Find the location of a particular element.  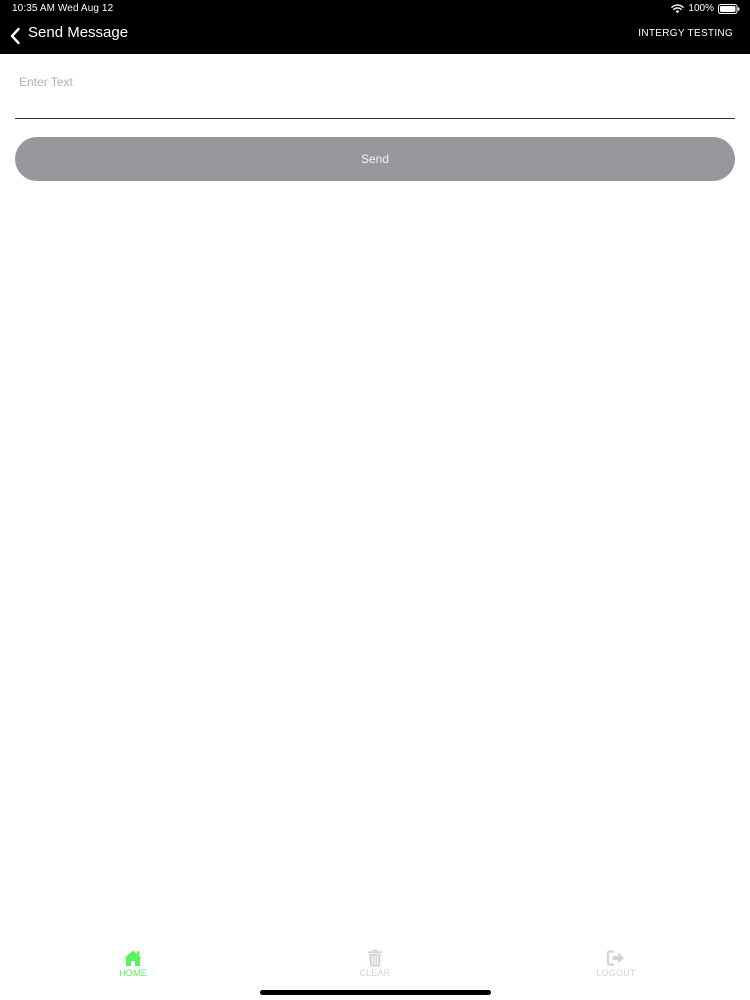

message-field-container is located at coordinates (375, 92).